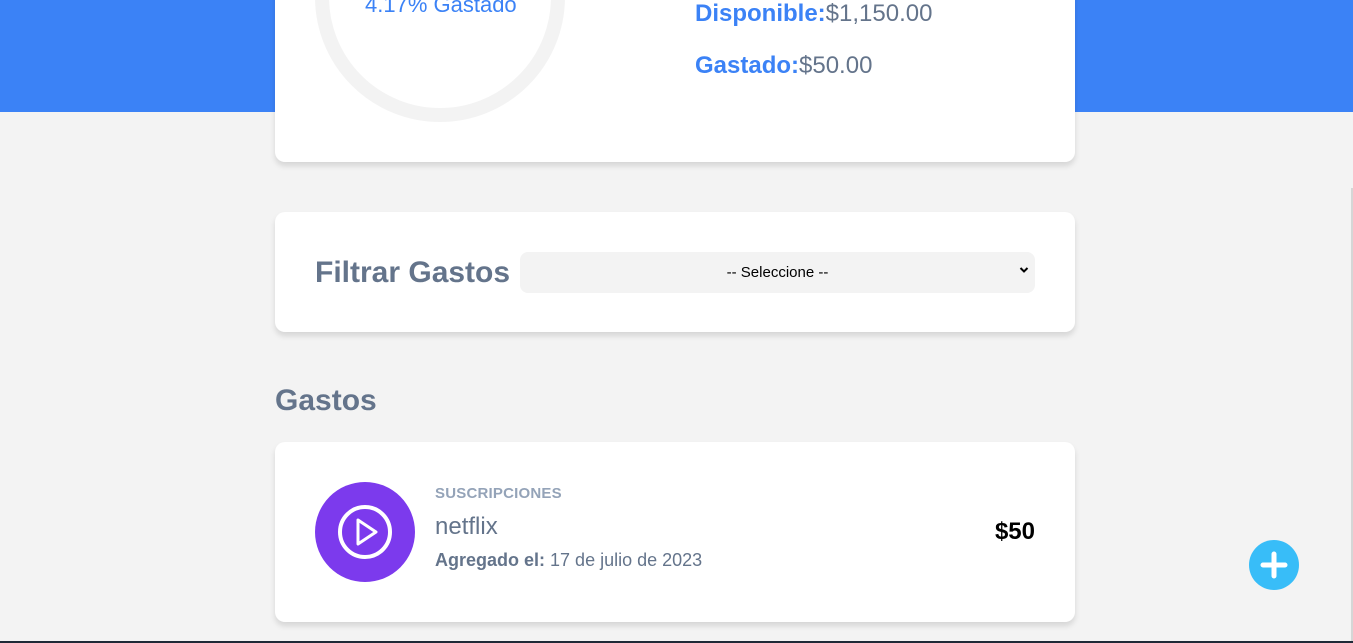 The image size is (1353, 643). Describe the element at coordinates (490, 560) in the screenshot. I see `expense-date-label: Agregado el:` at that location.